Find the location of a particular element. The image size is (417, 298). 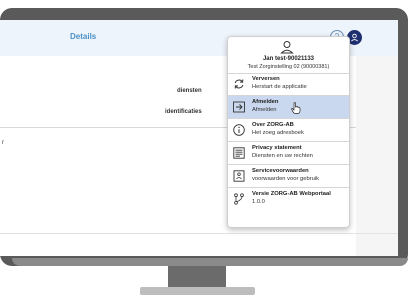

menu-item-title: Afmelden is located at coordinates (265, 102).